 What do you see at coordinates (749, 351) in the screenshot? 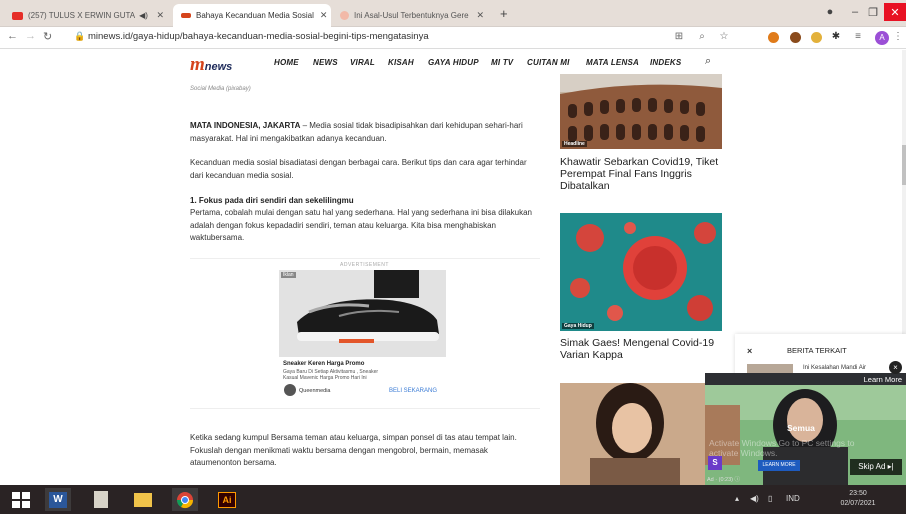
I see `close-icon: ×` at bounding box center [749, 351].